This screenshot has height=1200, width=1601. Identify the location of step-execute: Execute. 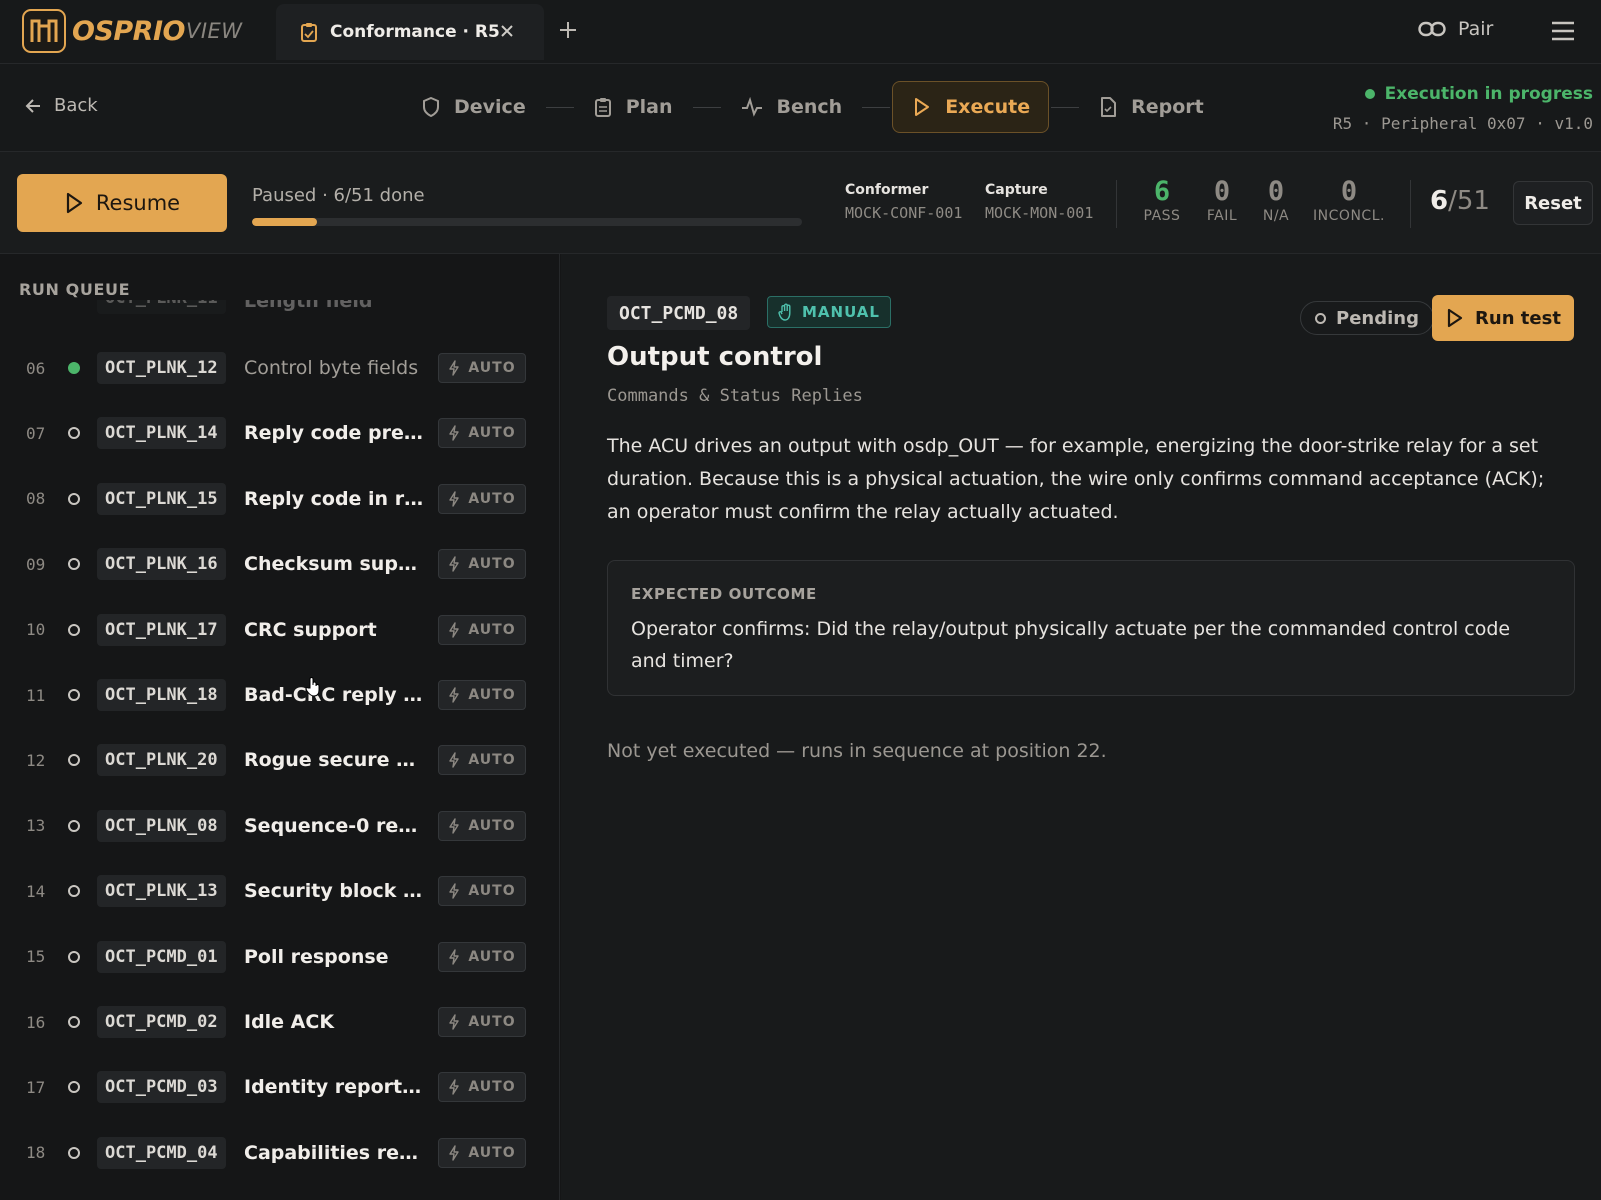
(971, 107).